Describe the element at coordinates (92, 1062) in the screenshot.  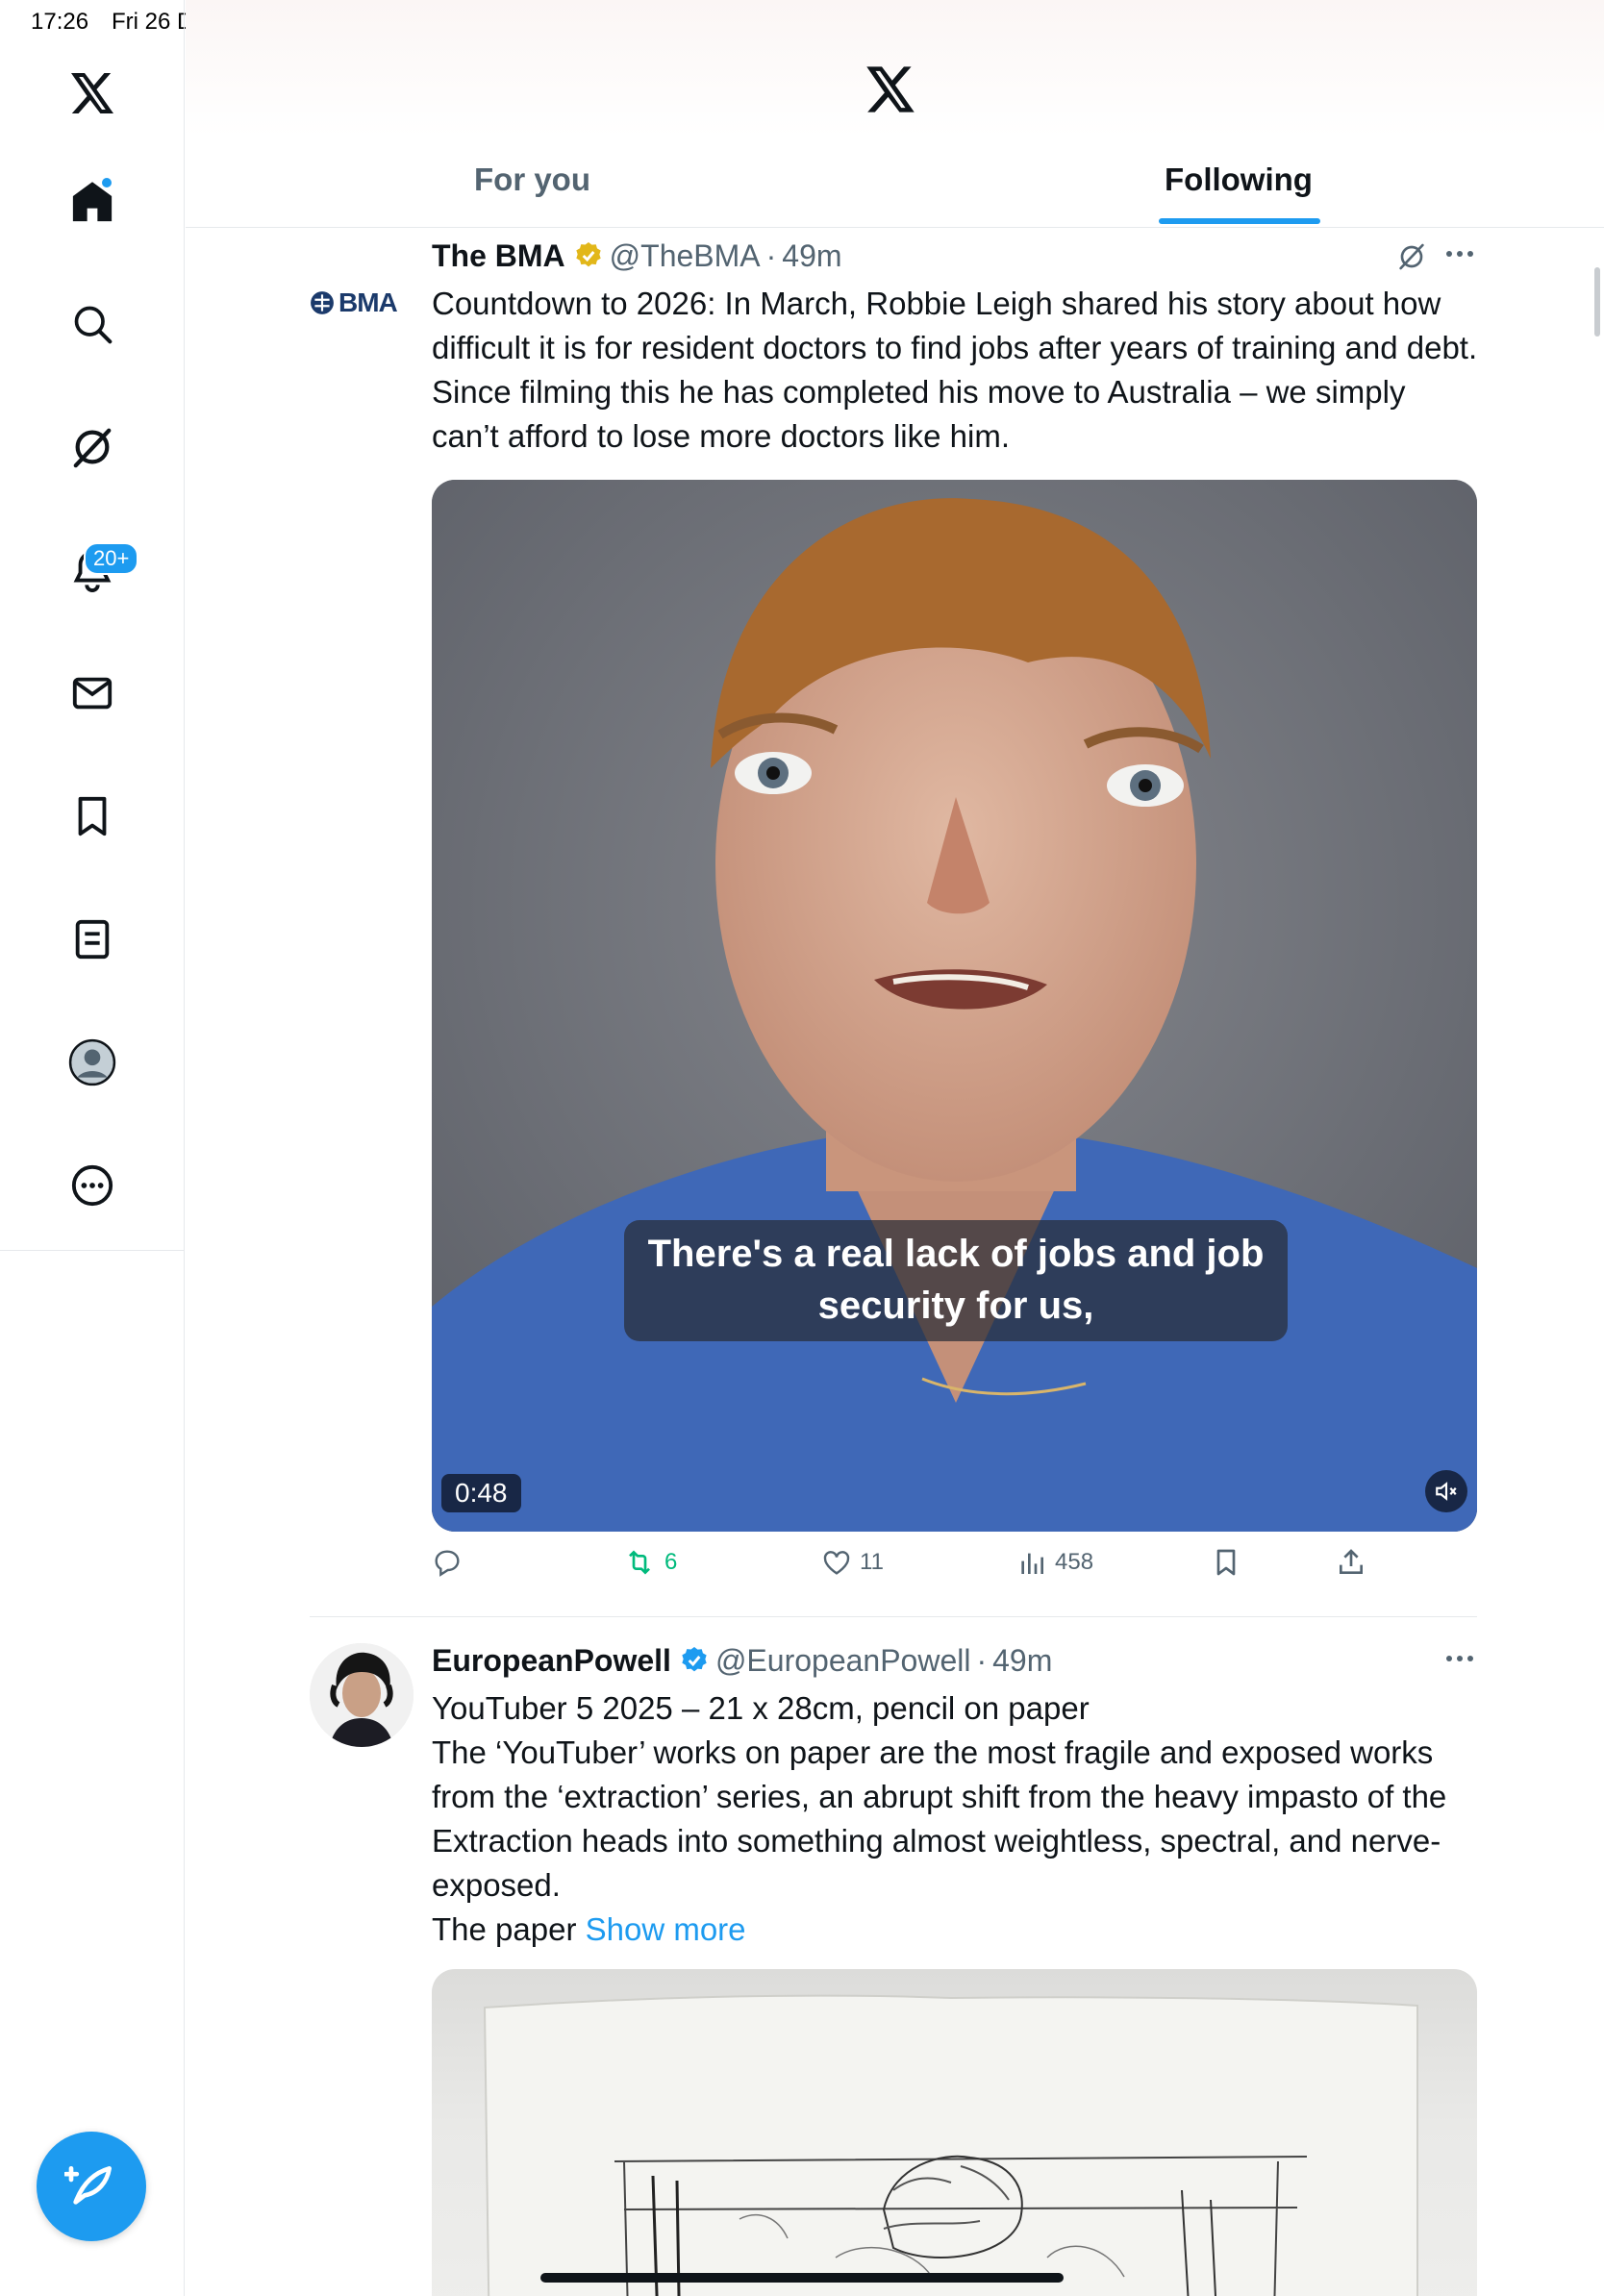
I see `profile-icon` at that location.